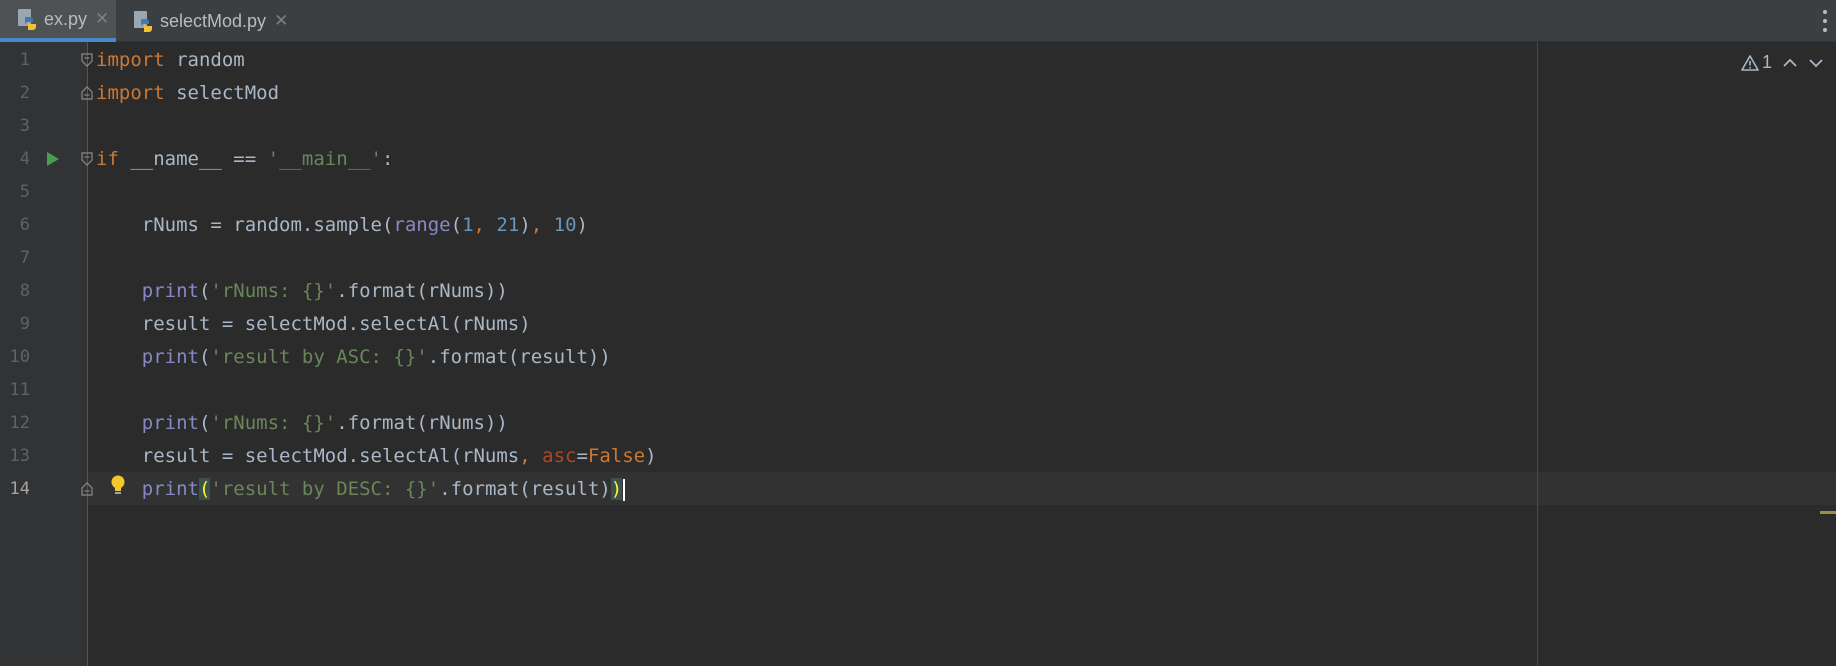 This screenshot has width=1836, height=666. What do you see at coordinates (19, 456) in the screenshot?
I see `line-number: 13` at bounding box center [19, 456].